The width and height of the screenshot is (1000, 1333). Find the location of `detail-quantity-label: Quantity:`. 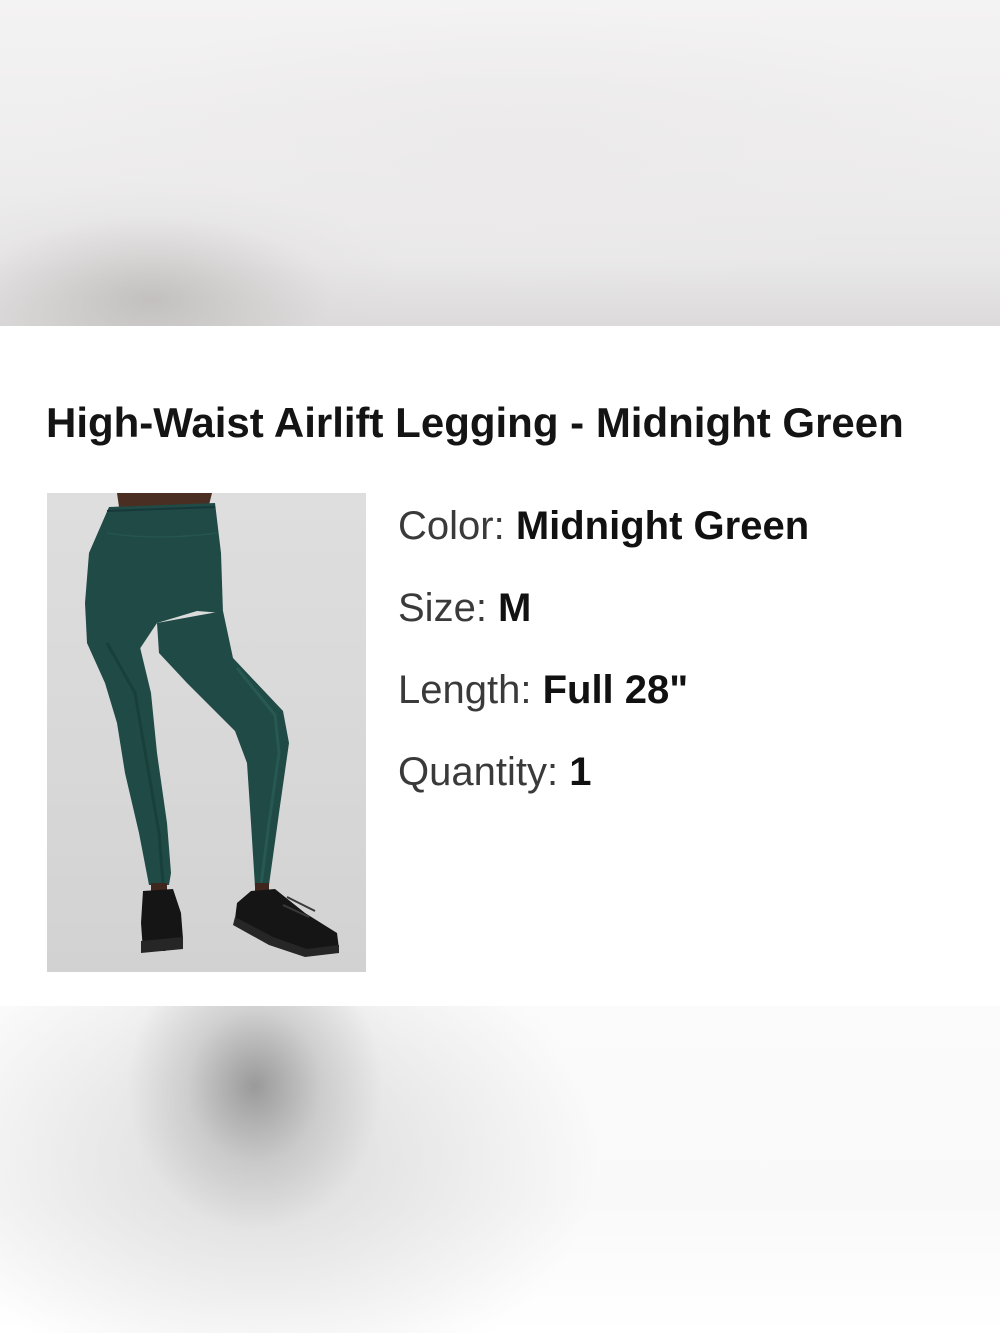

detail-quantity-label: Quantity: is located at coordinates (484, 772).